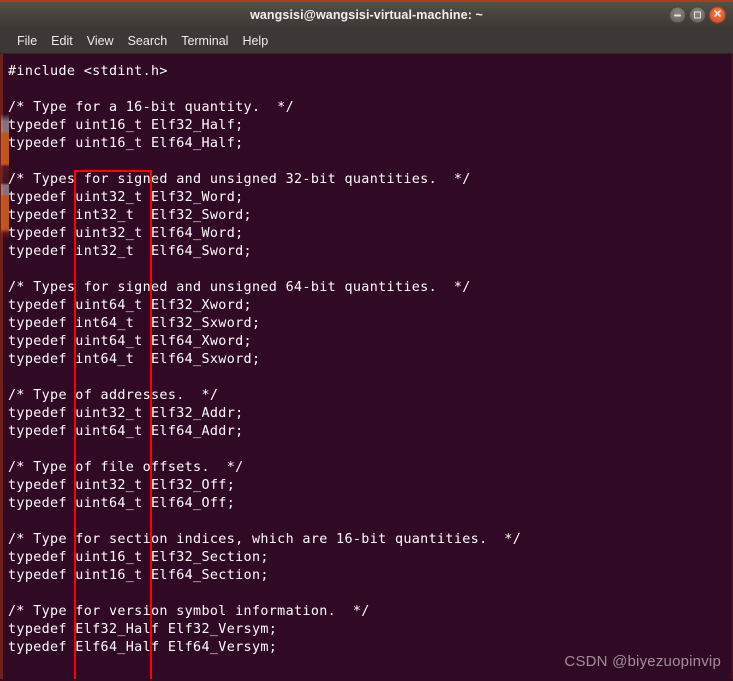  I want to click on terminal-line: typedef uint32_t Elf64_Word;, so click(126, 233).